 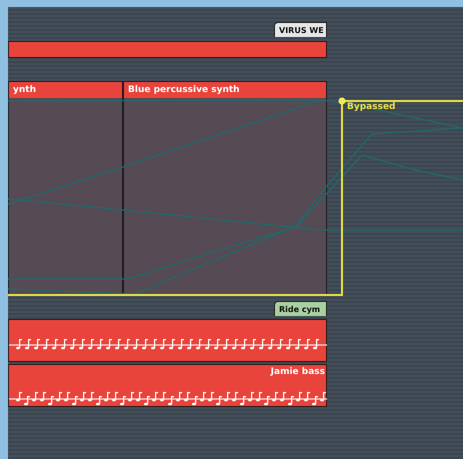 I want to click on region, so click(x=167, y=49).